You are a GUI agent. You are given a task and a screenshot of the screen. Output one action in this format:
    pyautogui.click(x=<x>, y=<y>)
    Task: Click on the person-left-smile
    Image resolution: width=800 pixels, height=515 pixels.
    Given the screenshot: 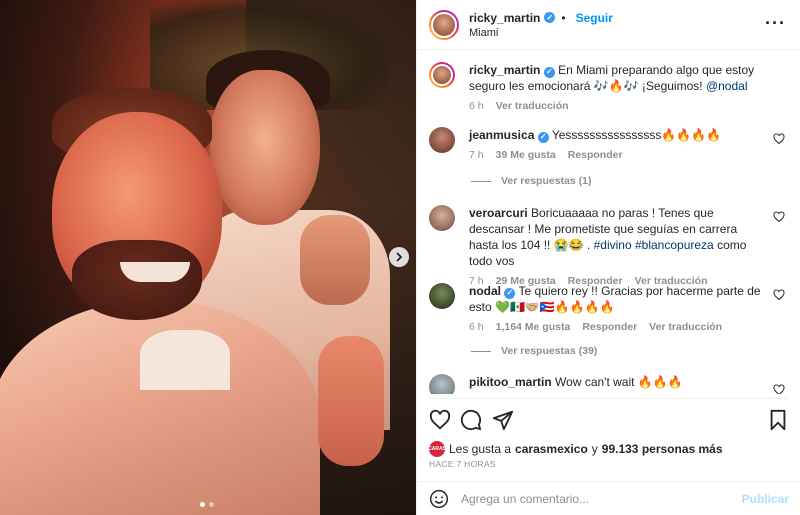 What is the action you would take?
    pyautogui.click(x=155, y=272)
    